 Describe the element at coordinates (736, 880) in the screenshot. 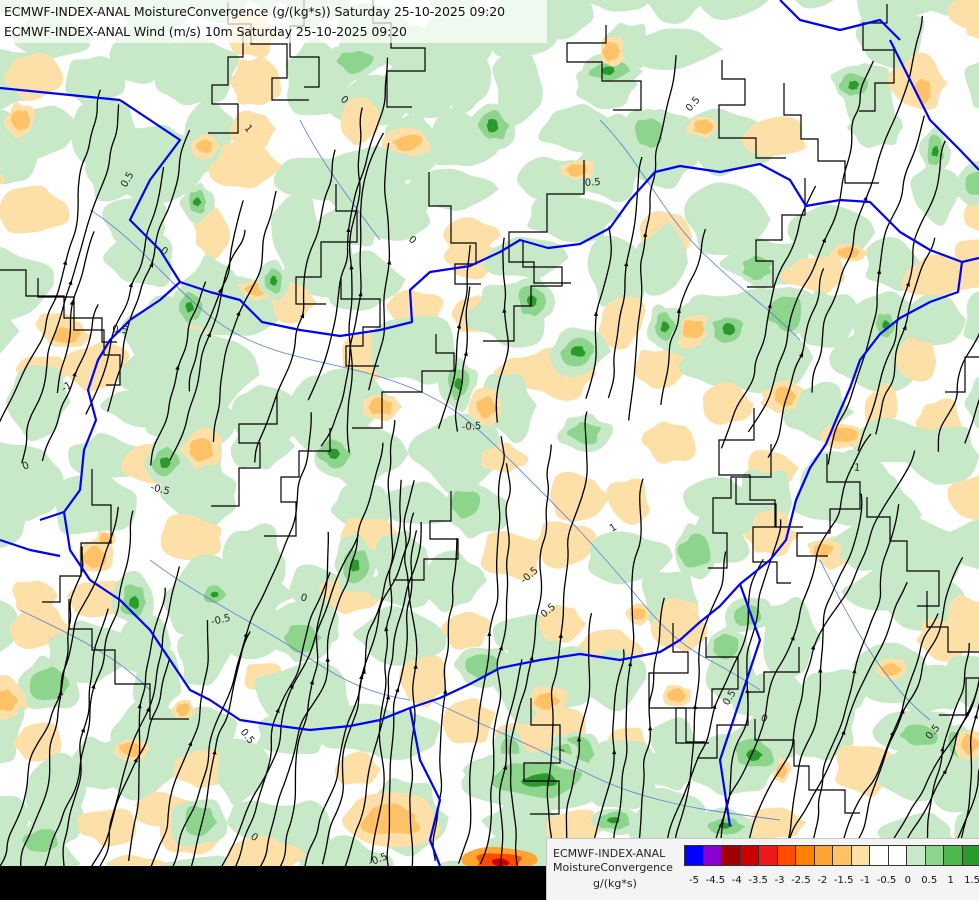

I see `legend-tick: -4` at that location.